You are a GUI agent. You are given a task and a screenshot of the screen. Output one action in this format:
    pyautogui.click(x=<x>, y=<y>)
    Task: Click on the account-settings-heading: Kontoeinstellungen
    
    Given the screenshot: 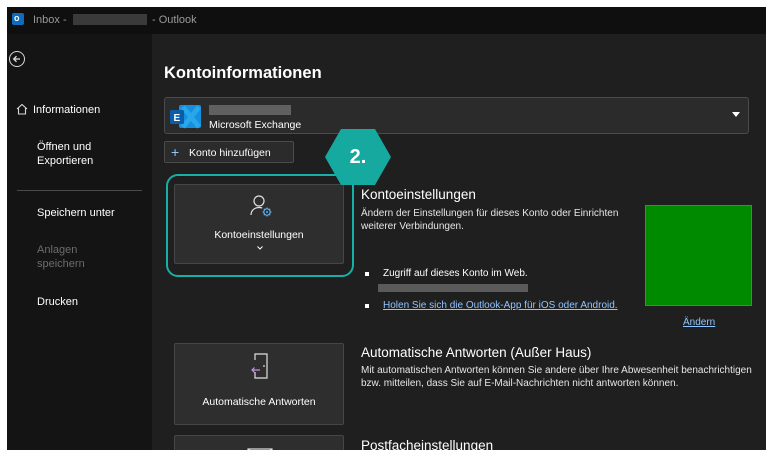 What is the action you would take?
    pyautogui.click(x=418, y=194)
    